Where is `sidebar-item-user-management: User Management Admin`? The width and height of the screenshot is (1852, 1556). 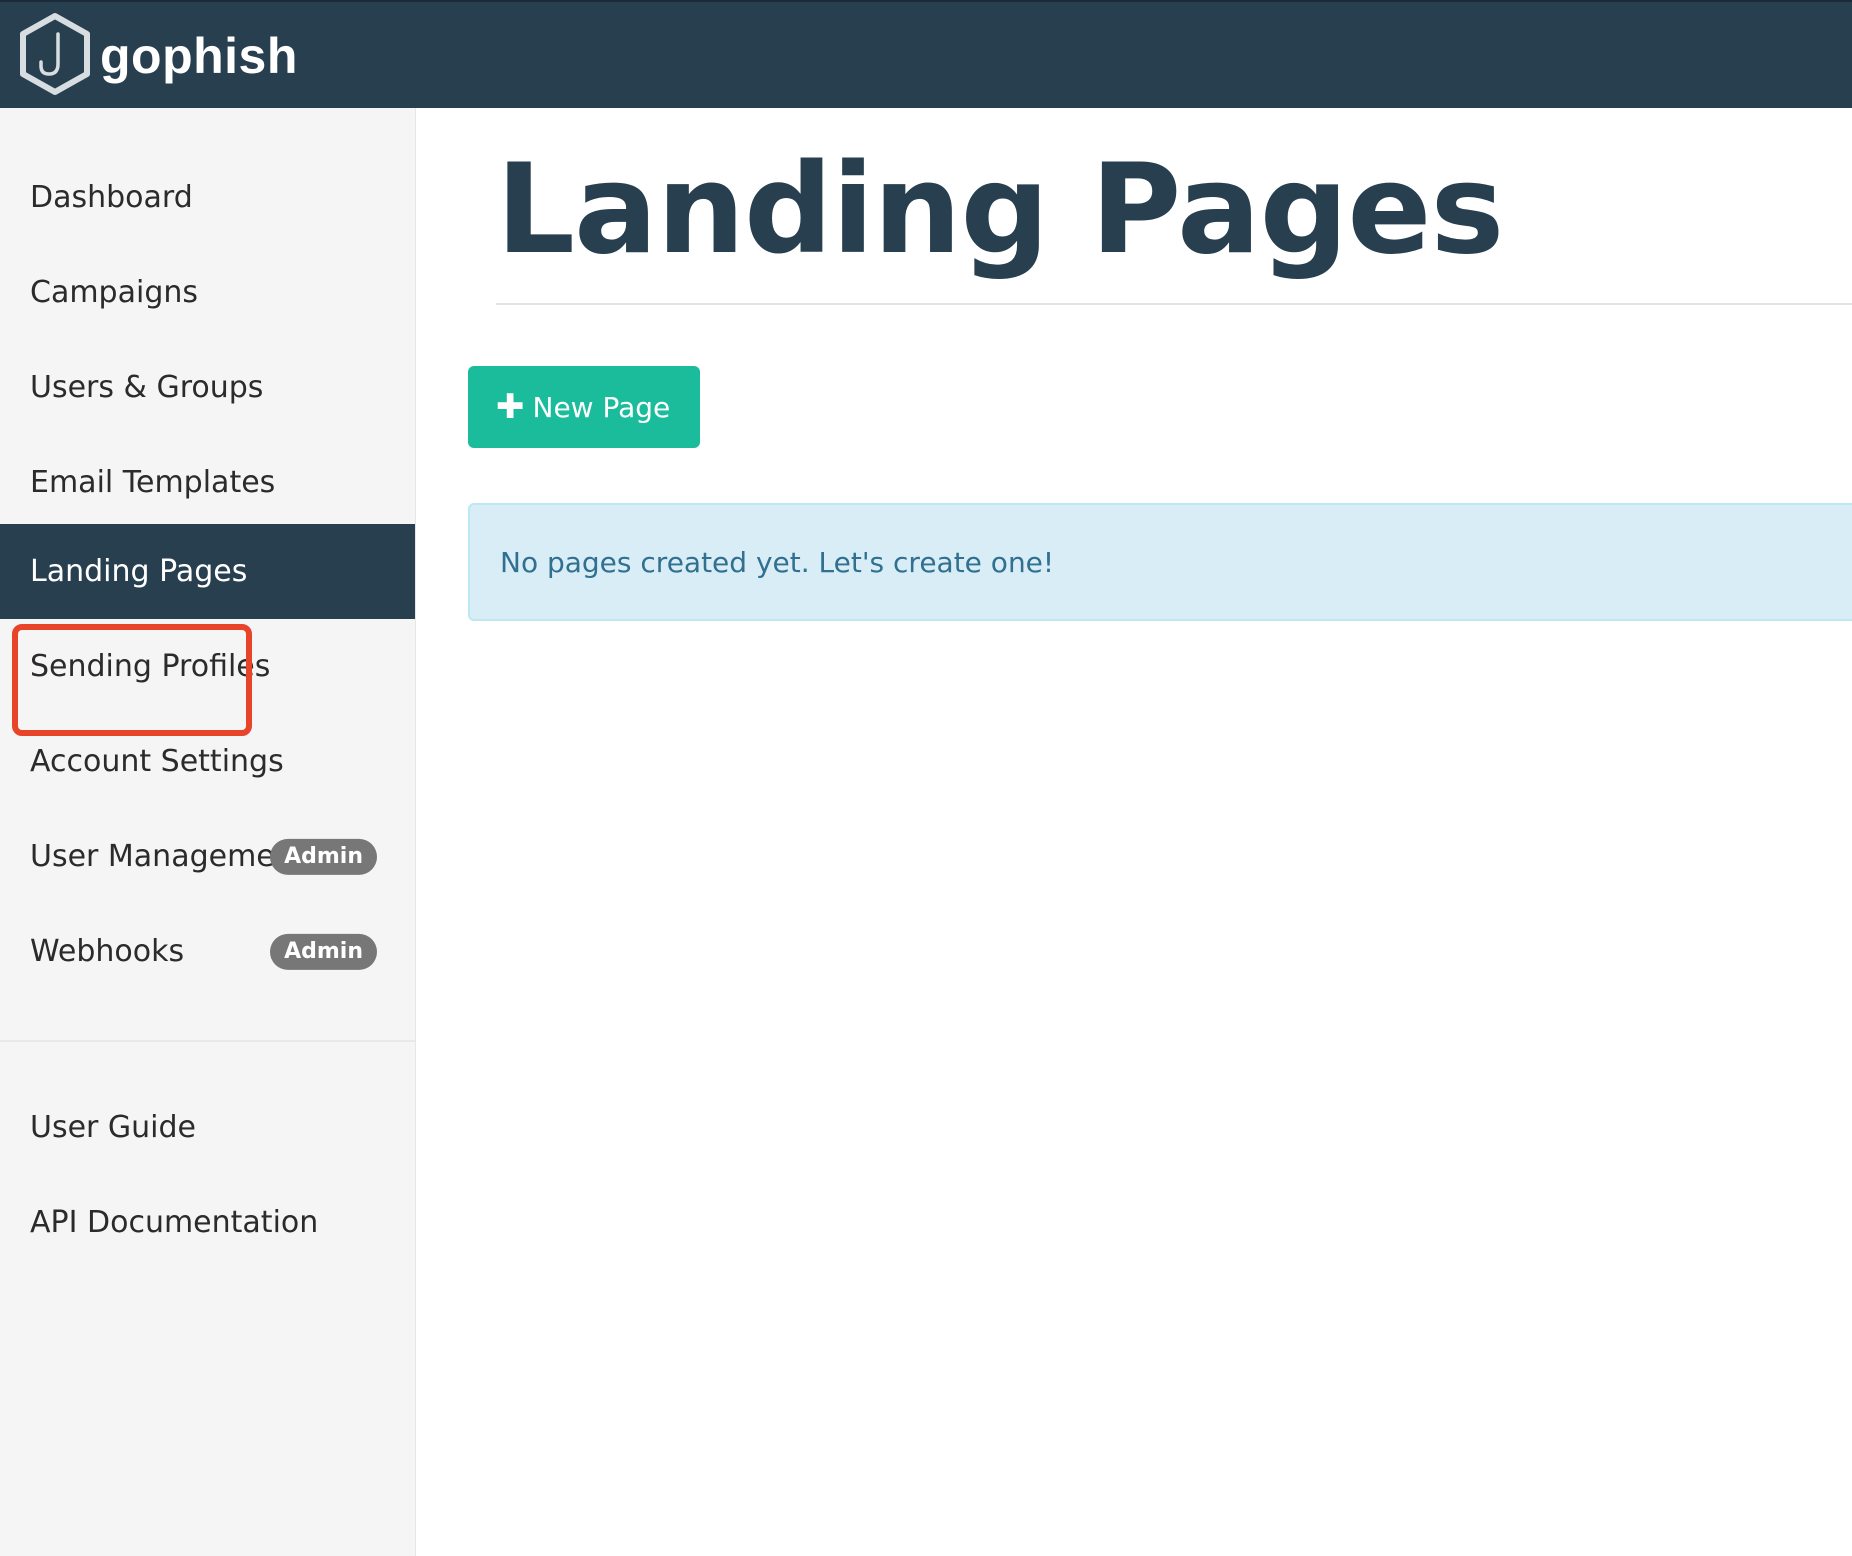
sidebar-item-user-management: User Management Admin is located at coordinates (207, 856).